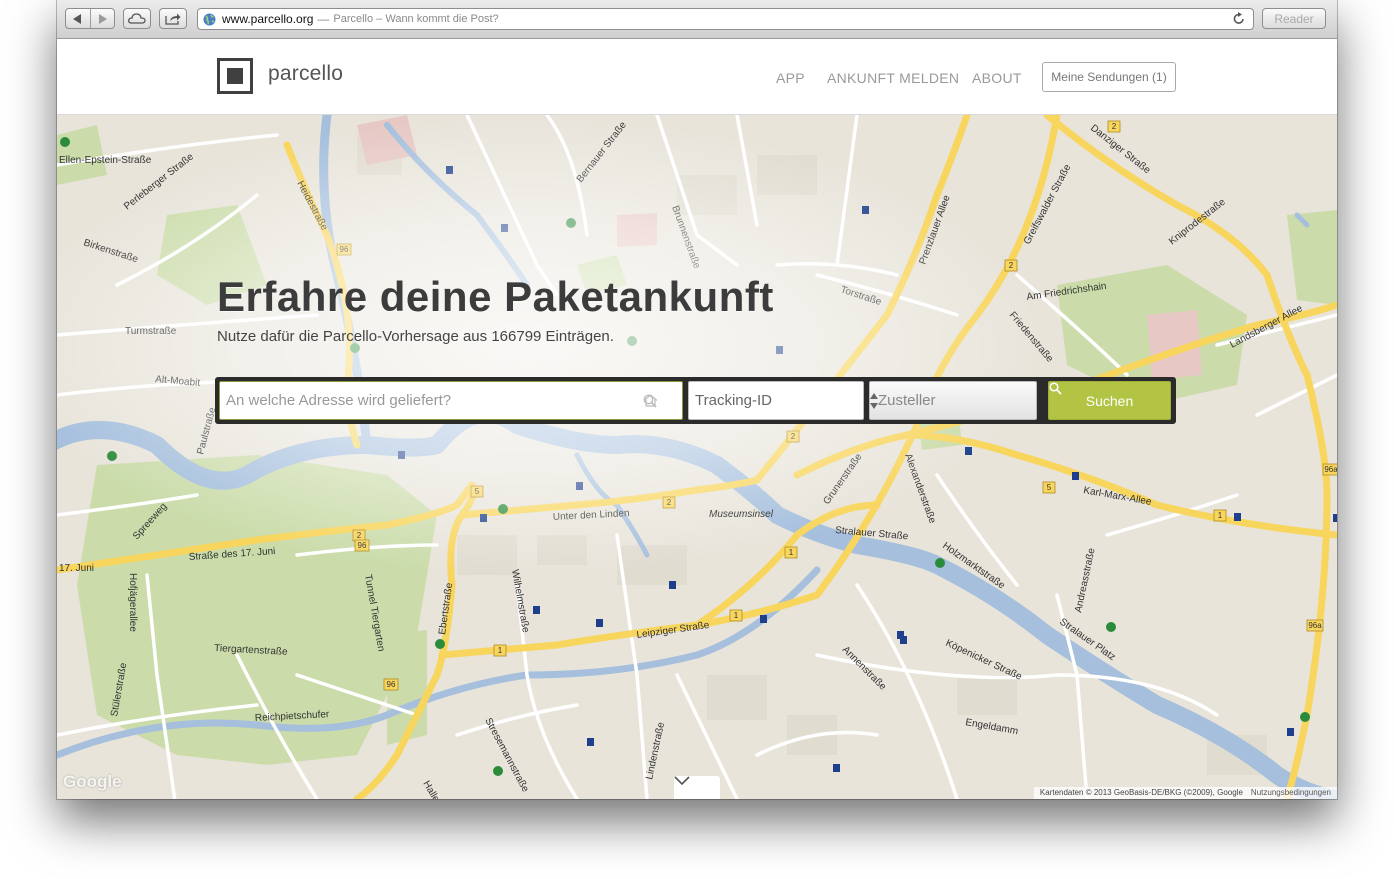  Describe the element at coordinates (591, 515) in the screenshot. I see `map-label: Unter den Linden` at that location.